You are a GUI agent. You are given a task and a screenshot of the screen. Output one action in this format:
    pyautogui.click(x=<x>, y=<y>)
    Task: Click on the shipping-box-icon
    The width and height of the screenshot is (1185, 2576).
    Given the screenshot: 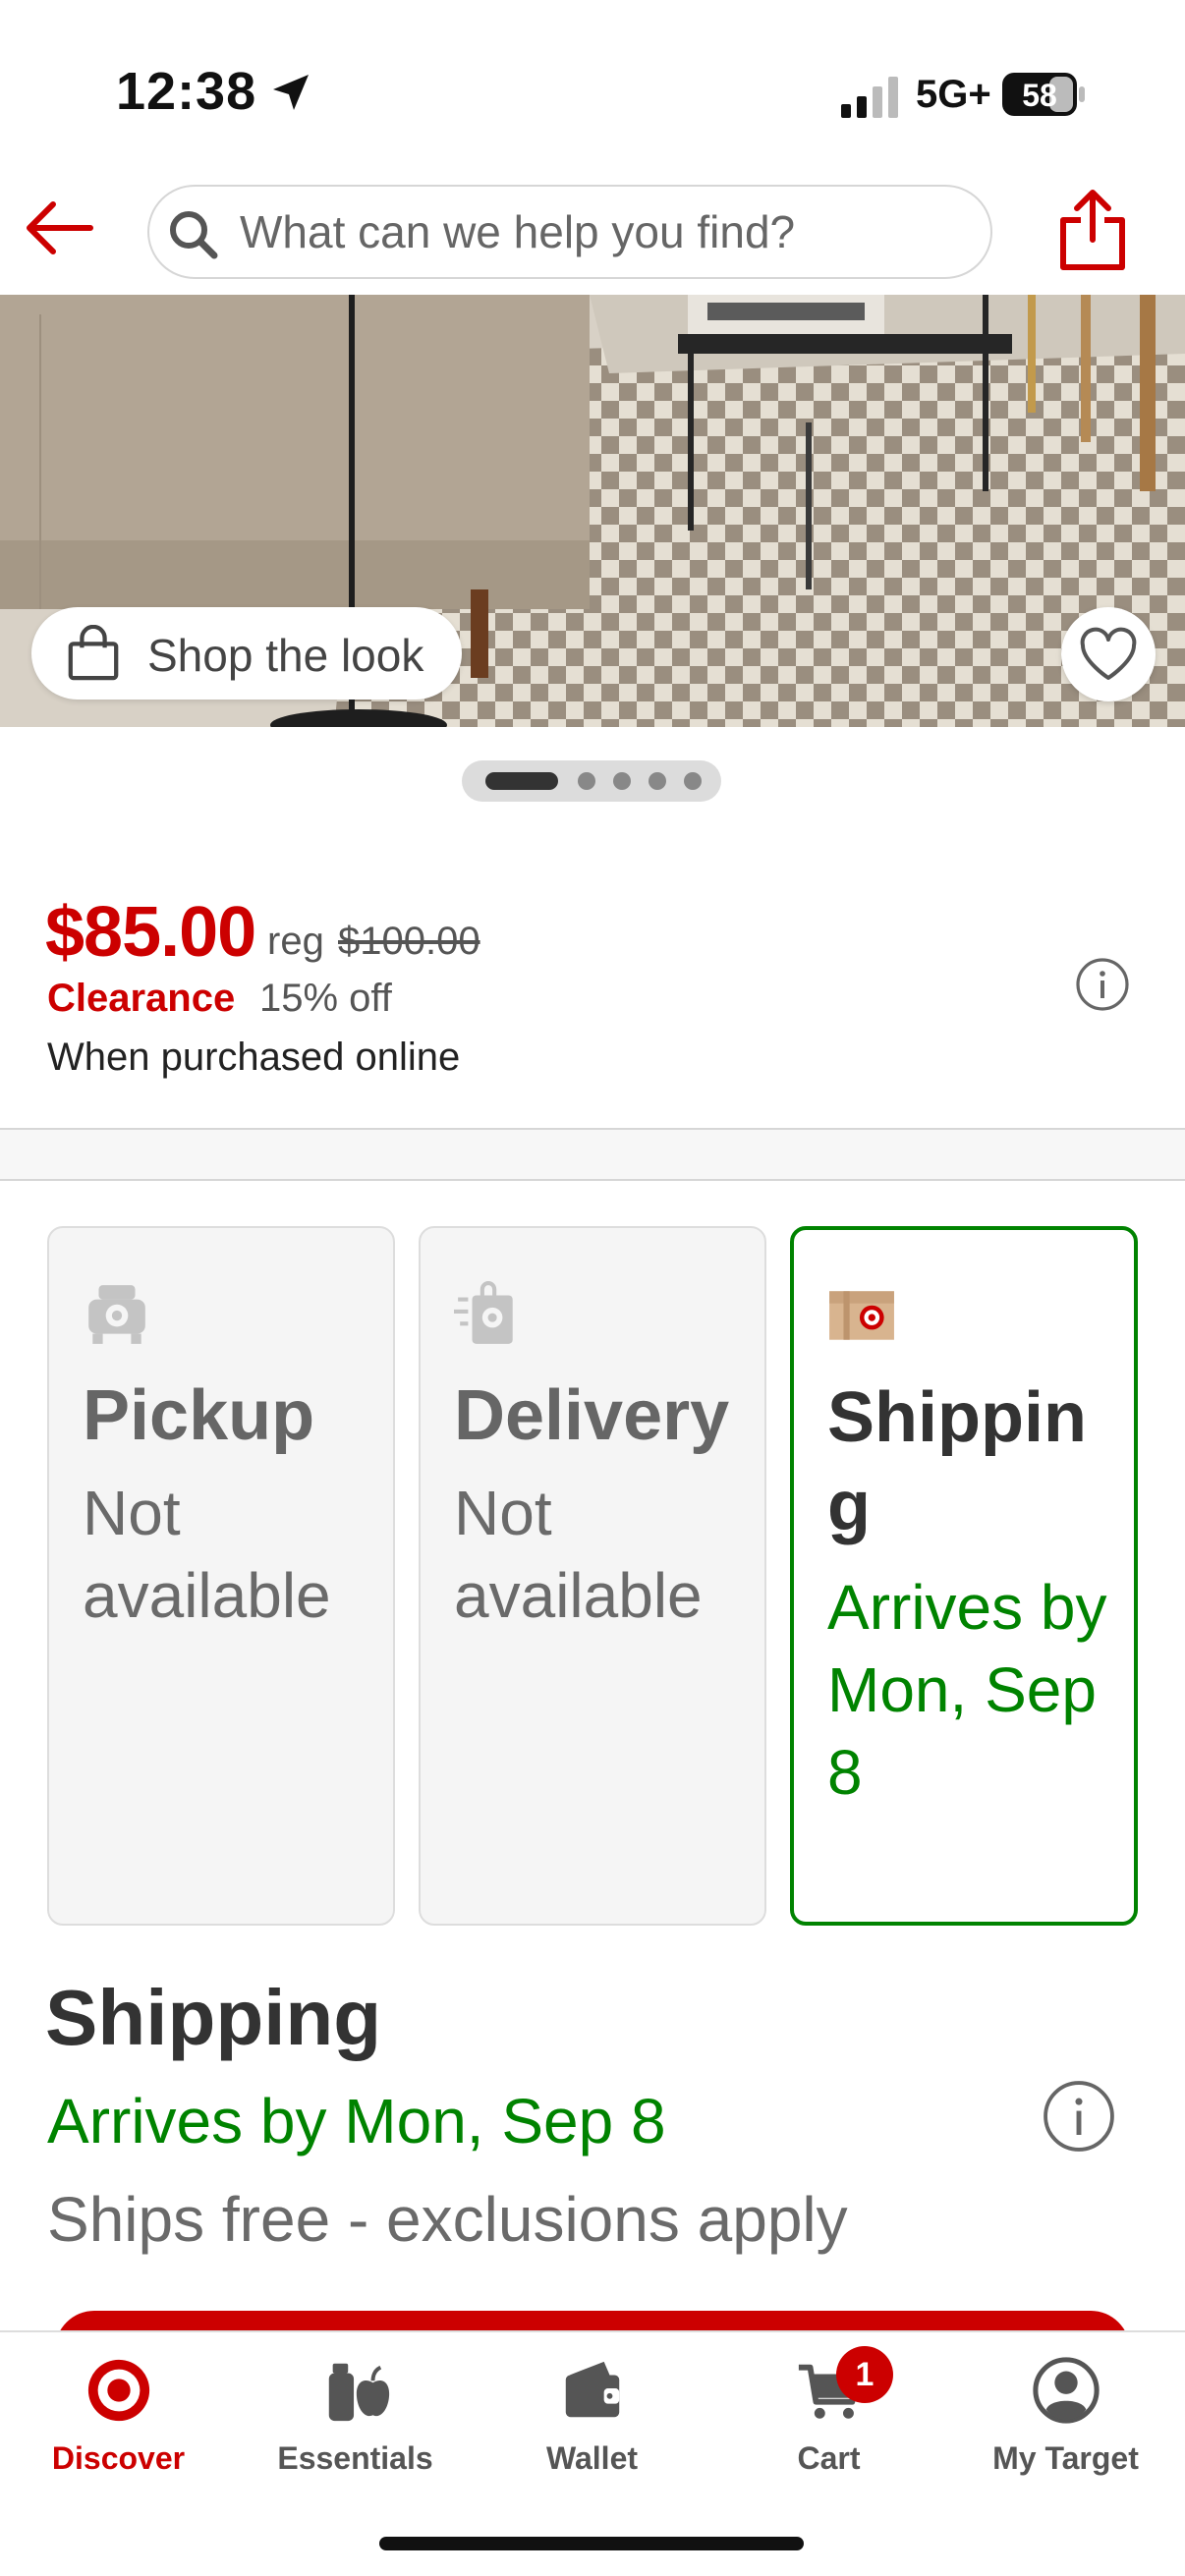 What is the action you would take?
    pyautogui.click(x=862, y=1315)
    